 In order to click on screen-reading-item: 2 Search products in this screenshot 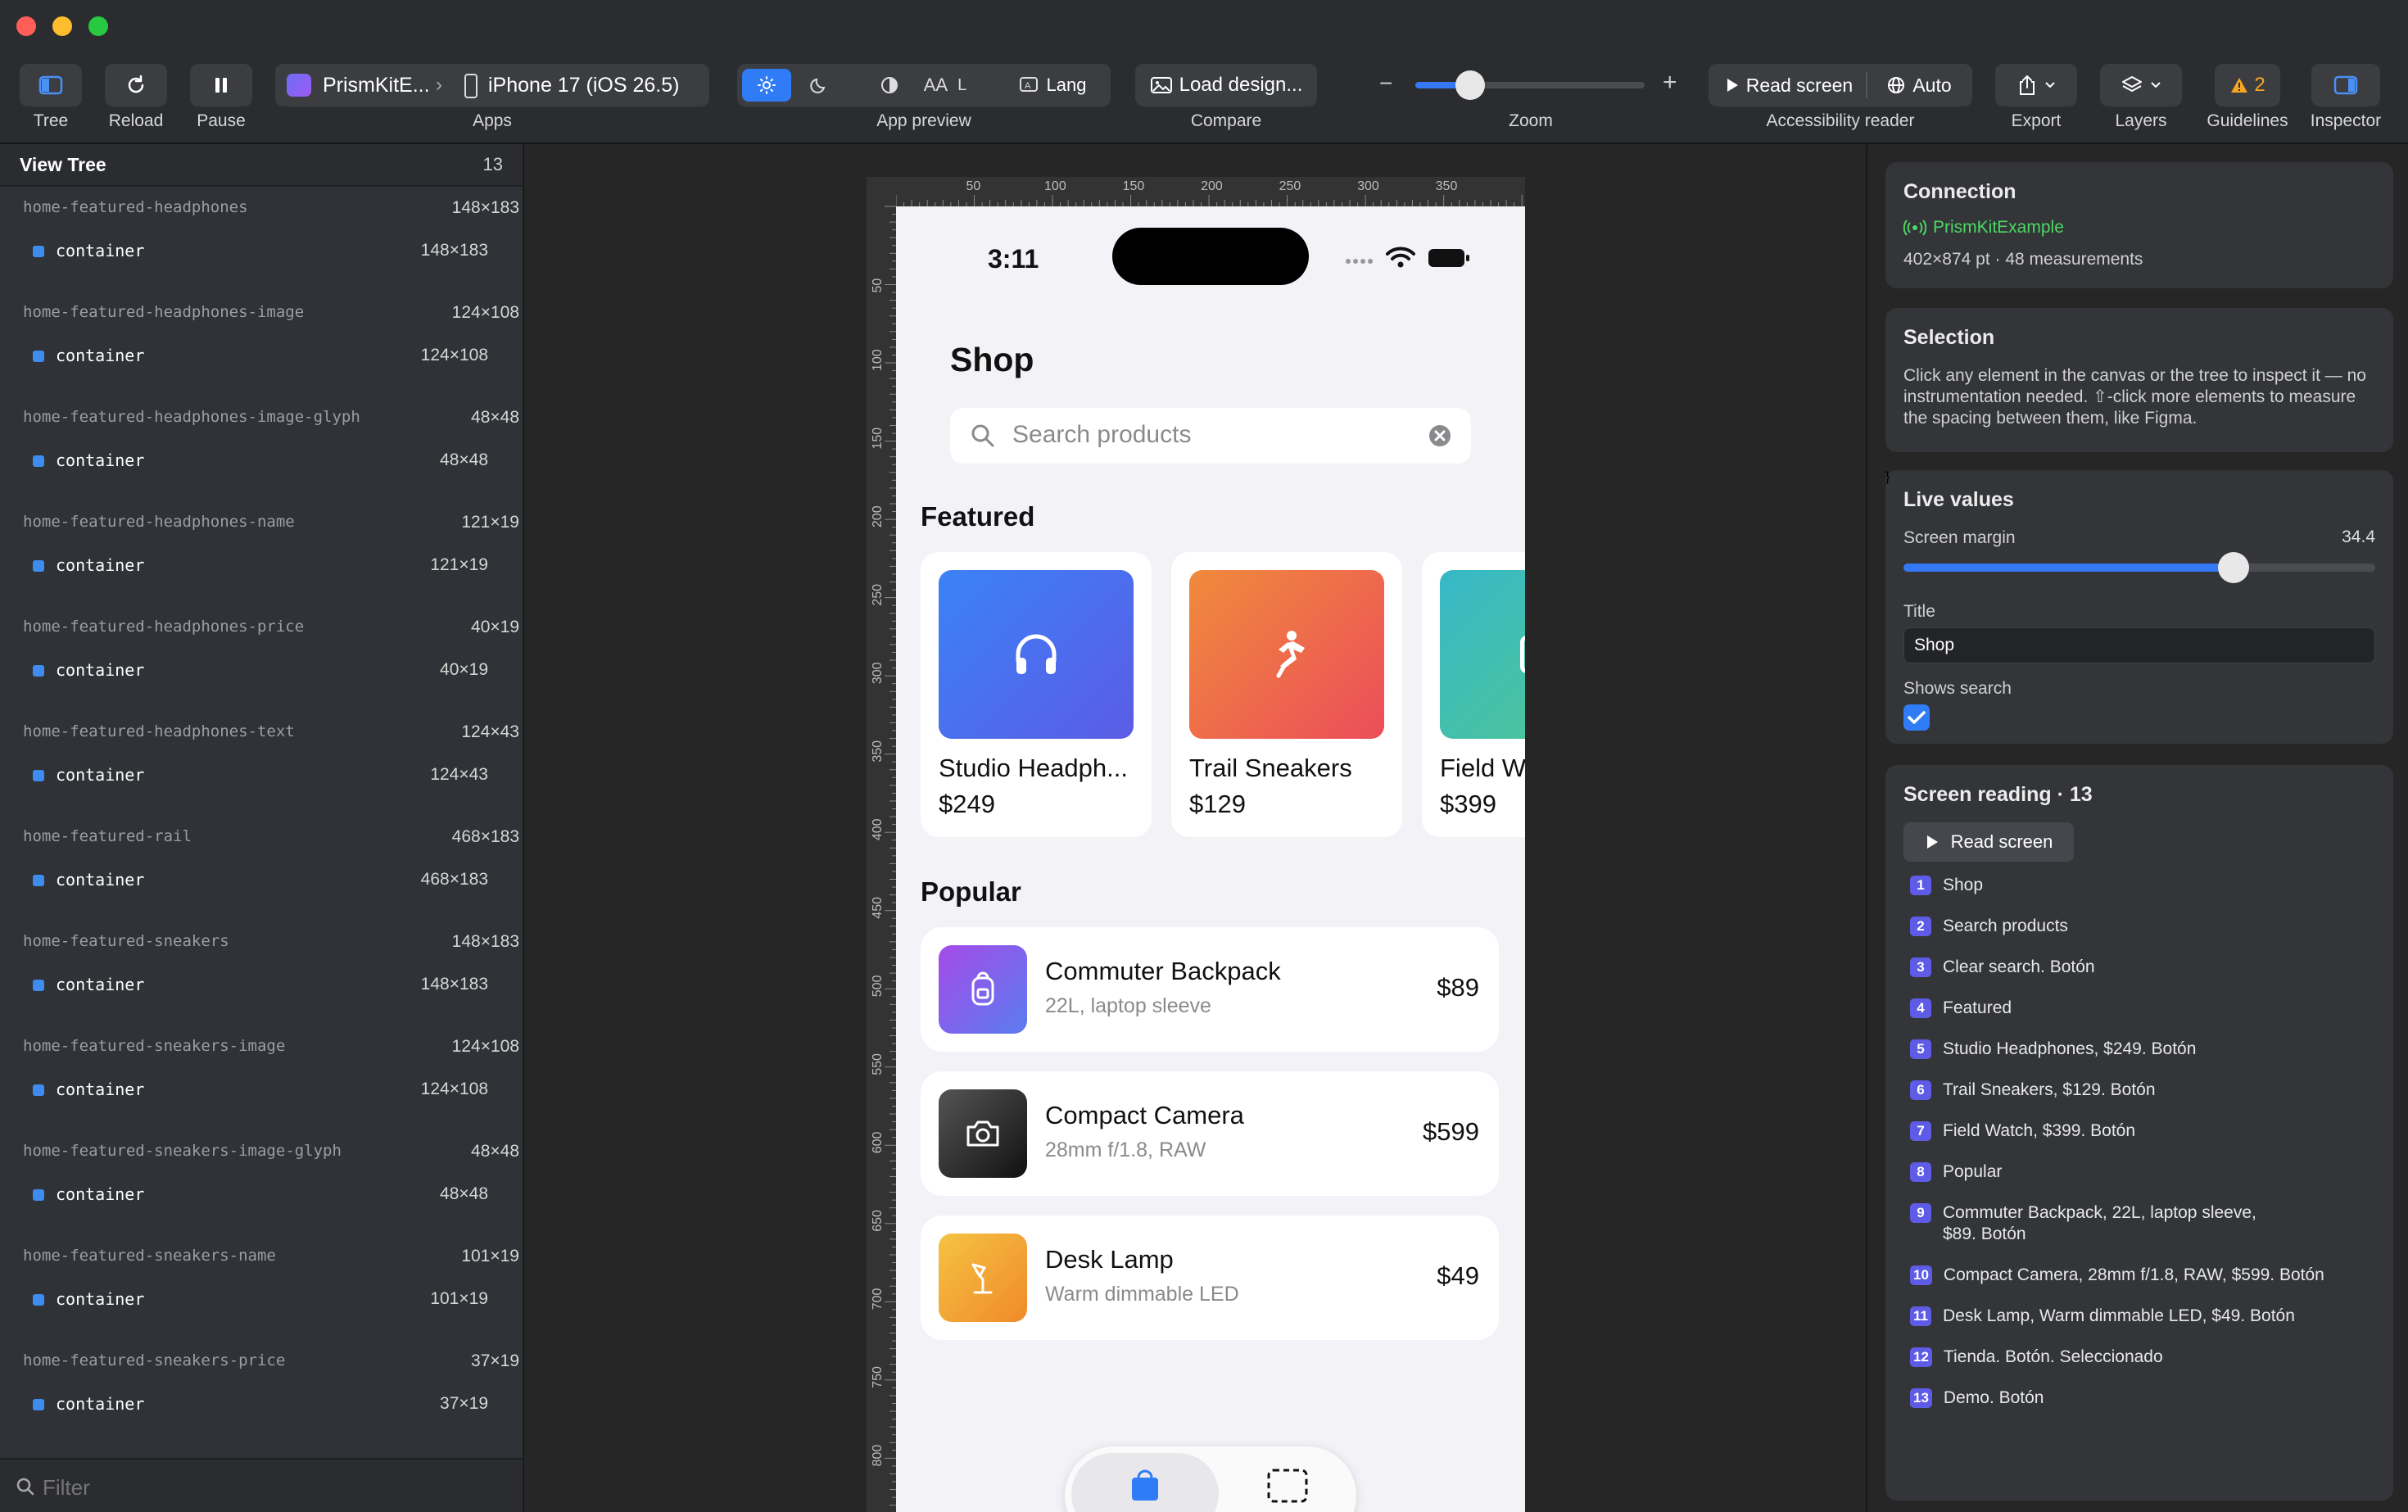, I will do `click(1989, 927)`.